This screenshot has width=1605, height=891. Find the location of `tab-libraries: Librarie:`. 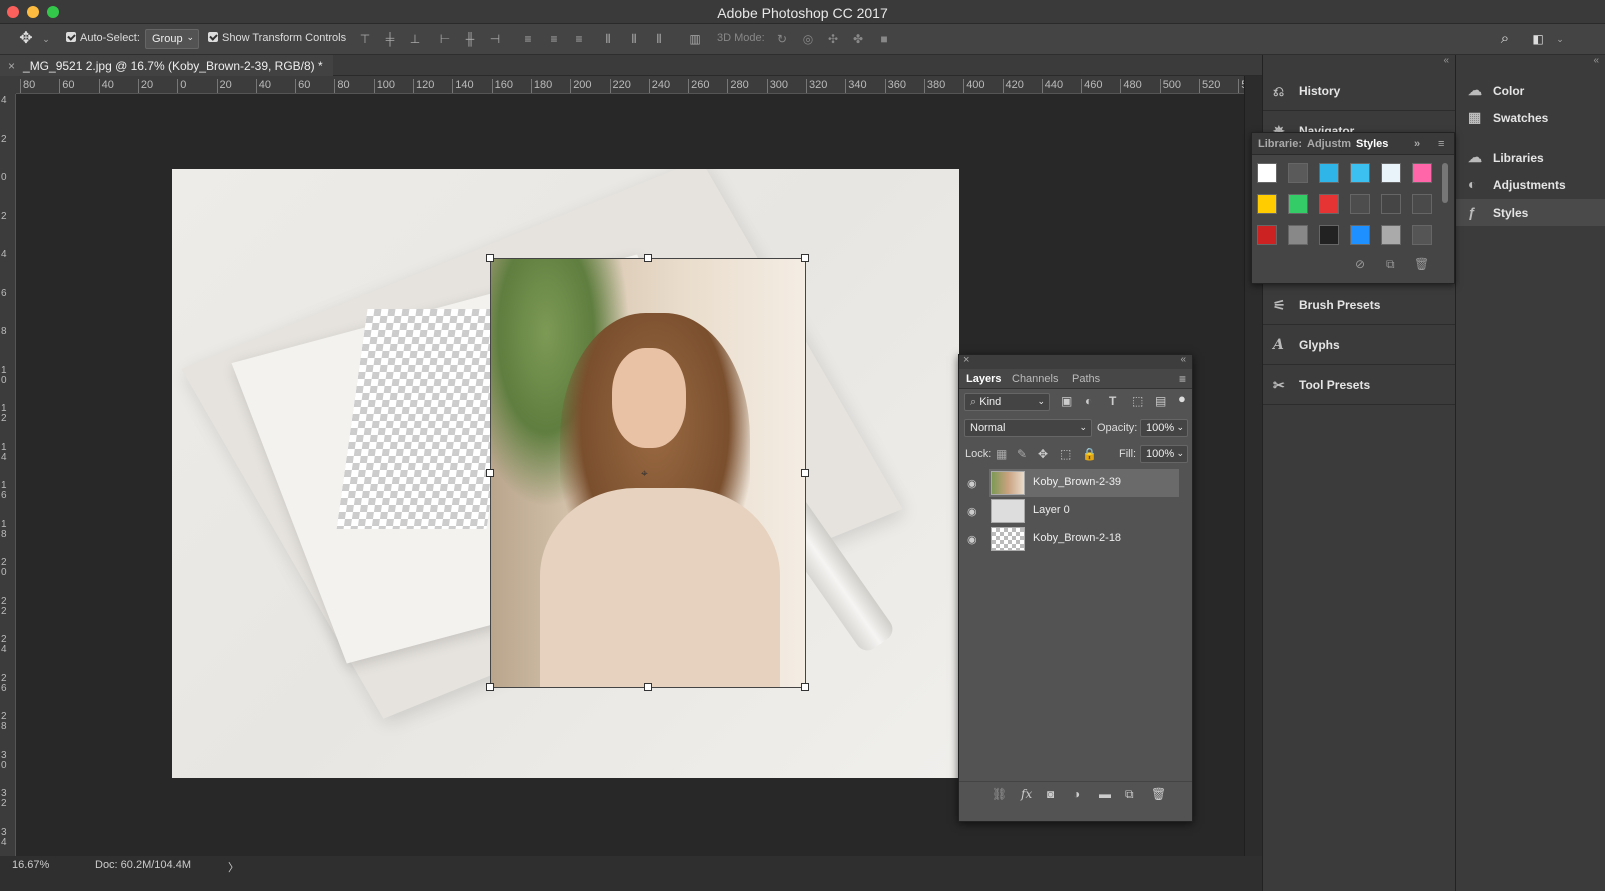

tab-libraries: Librarie: is located at coordinates (1280, 144).